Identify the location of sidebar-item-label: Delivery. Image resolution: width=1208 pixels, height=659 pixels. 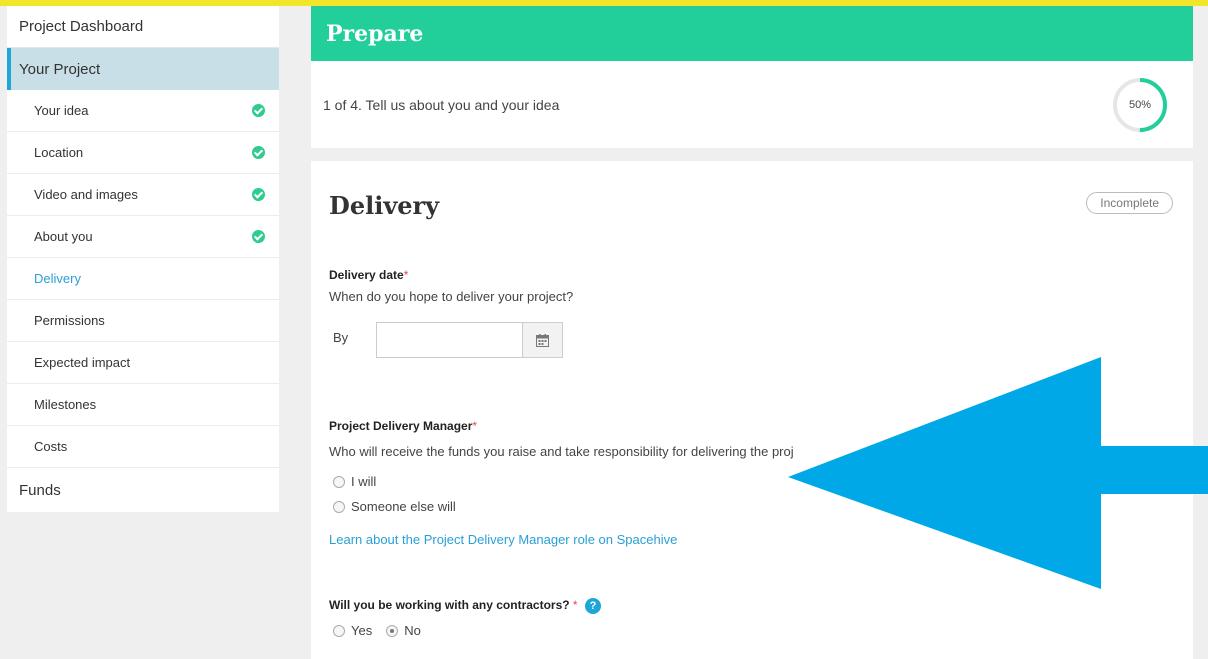
(57, 278).